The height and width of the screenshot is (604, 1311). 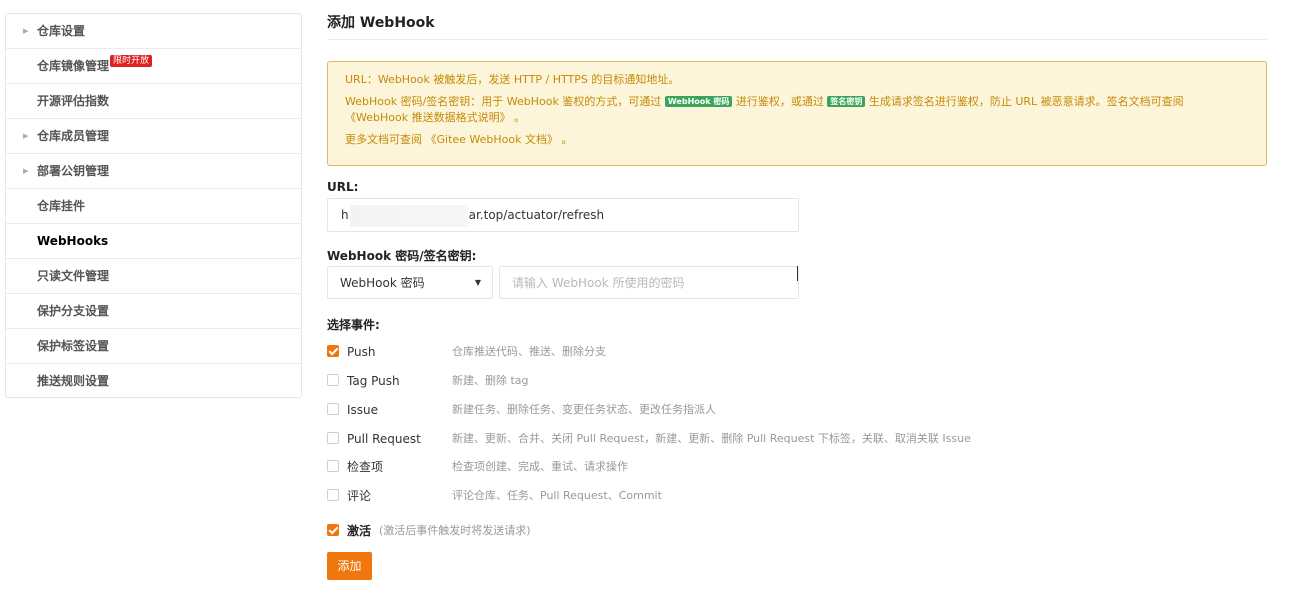 What do you see at coordinates (153, 346) in the screenshot?
I see `sidebar-item-protected-tags: 保护标签设置` at bounding box center [153, 346].